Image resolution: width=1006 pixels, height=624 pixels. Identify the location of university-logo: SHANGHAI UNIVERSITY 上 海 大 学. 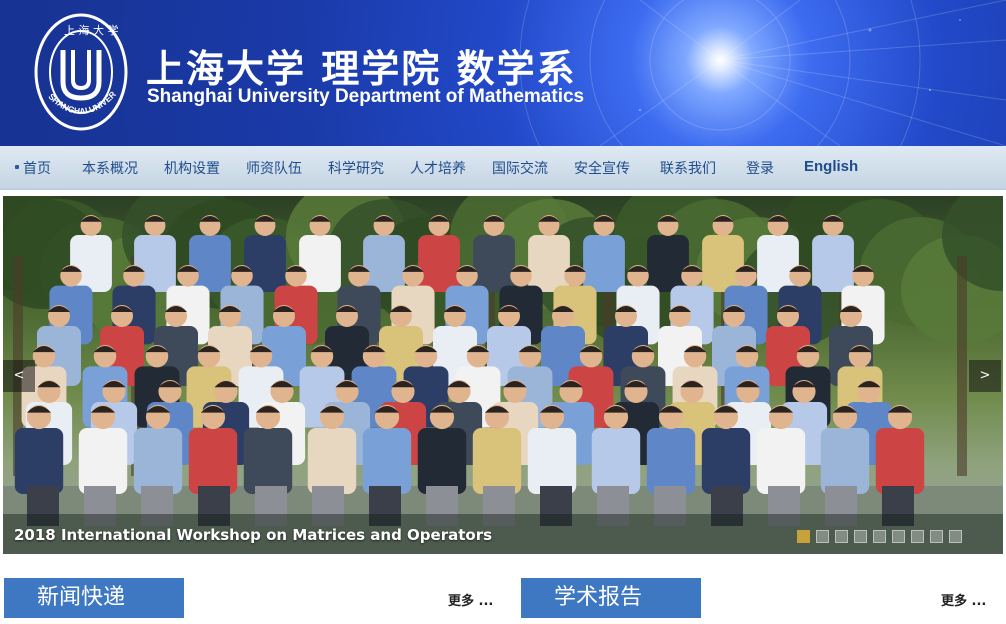
(79, 68).